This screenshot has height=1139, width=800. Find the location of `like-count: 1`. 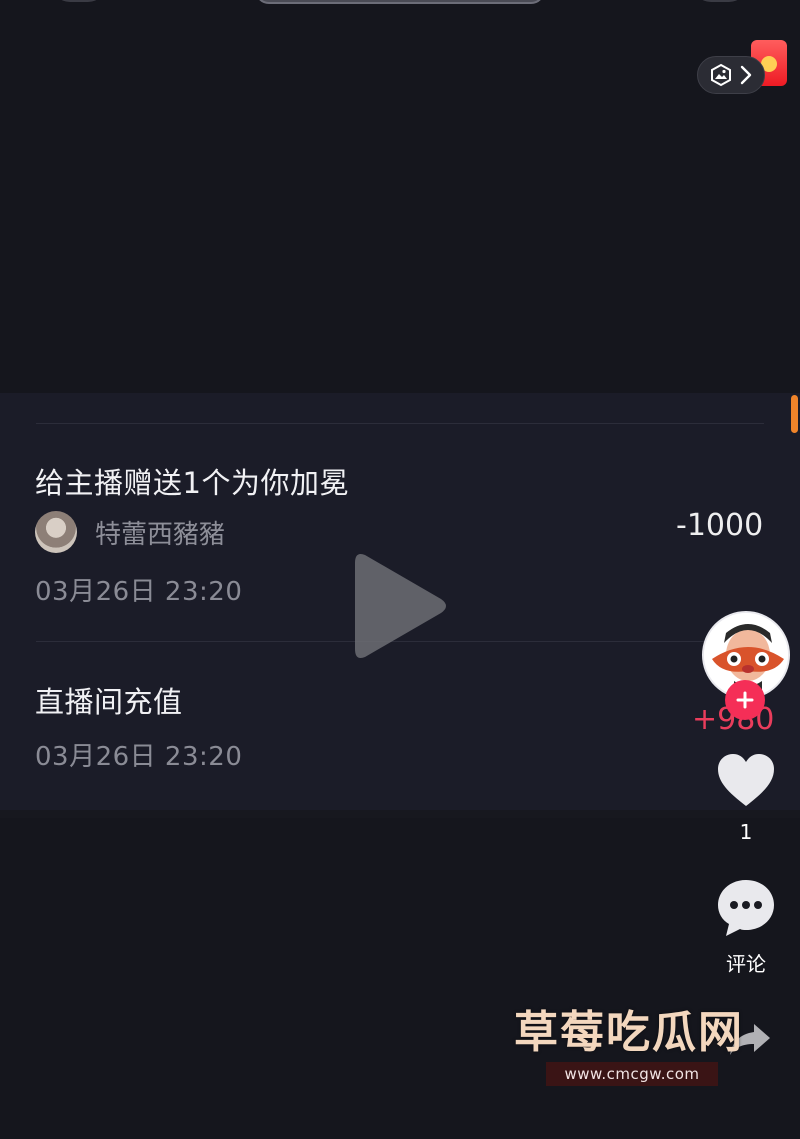

like-count: 1 is located at coordinates (746, 832).